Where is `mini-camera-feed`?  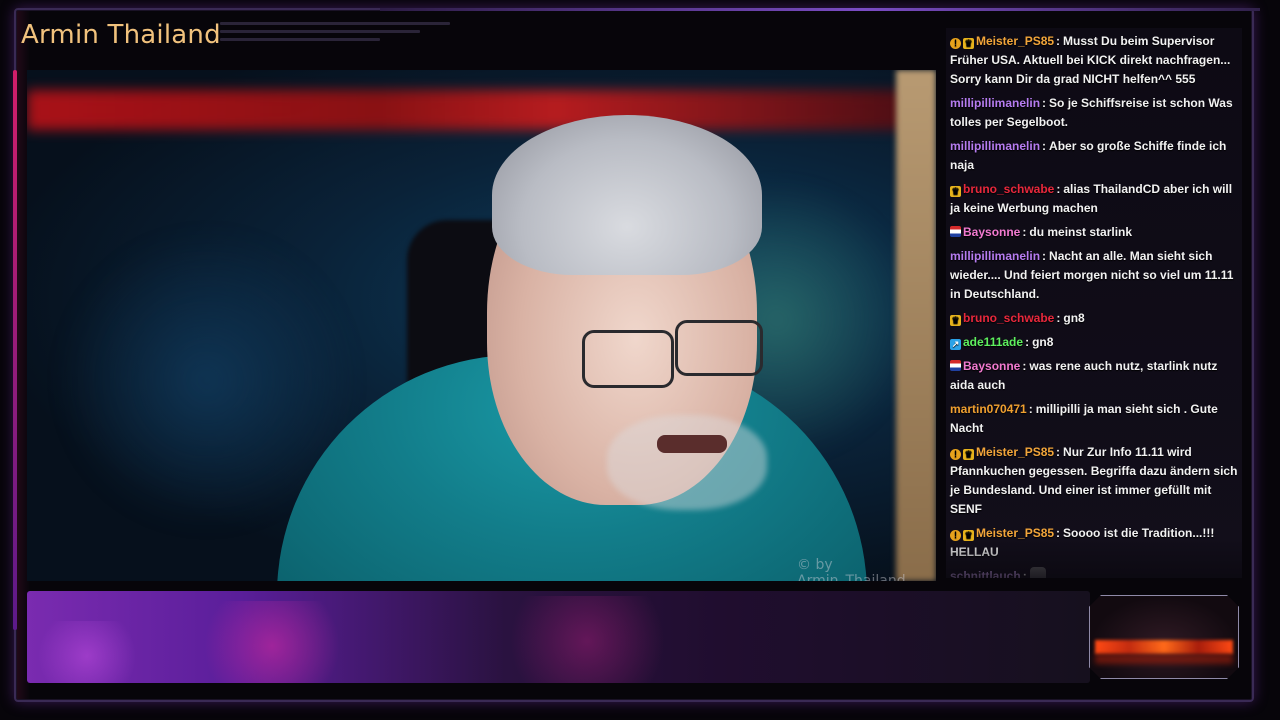 mini-camera-feed is located at coordinates (1164, 637).